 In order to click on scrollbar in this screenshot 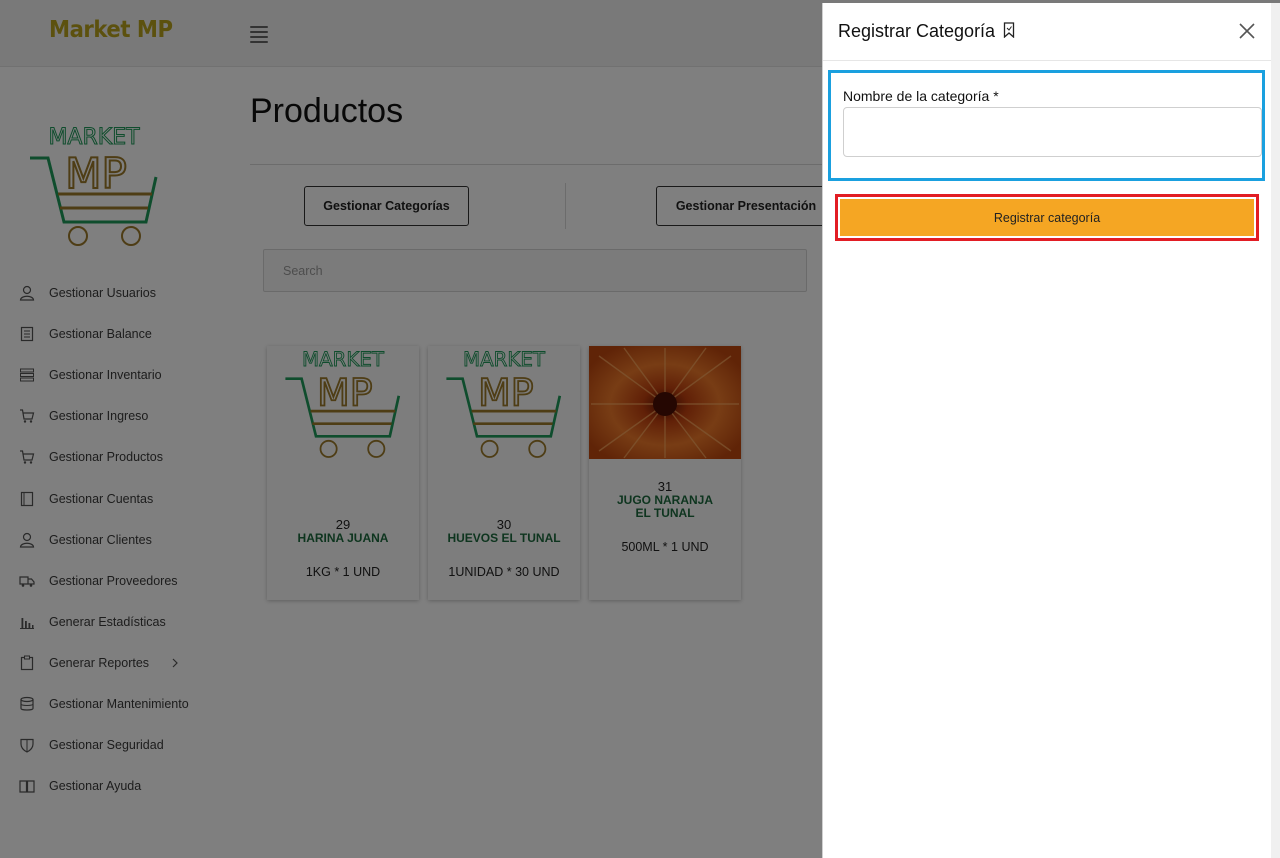, I will do `click(1275, 430)`.